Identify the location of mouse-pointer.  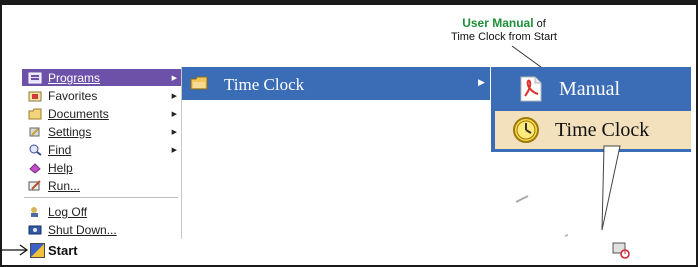
(568, 191).